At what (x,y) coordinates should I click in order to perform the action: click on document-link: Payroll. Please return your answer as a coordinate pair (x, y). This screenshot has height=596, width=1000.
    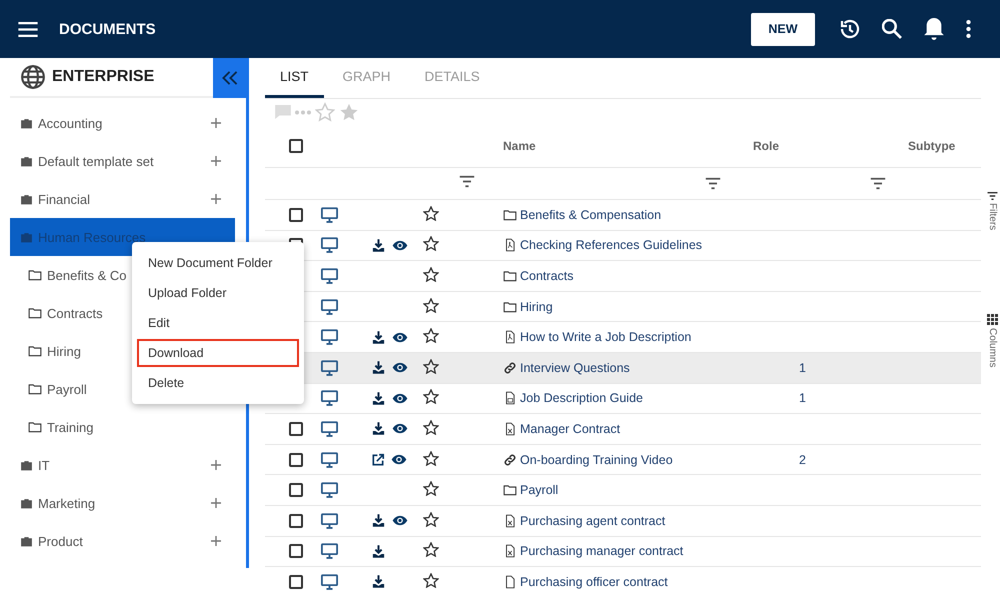
    Looking at the image, I should click on (539, 490).